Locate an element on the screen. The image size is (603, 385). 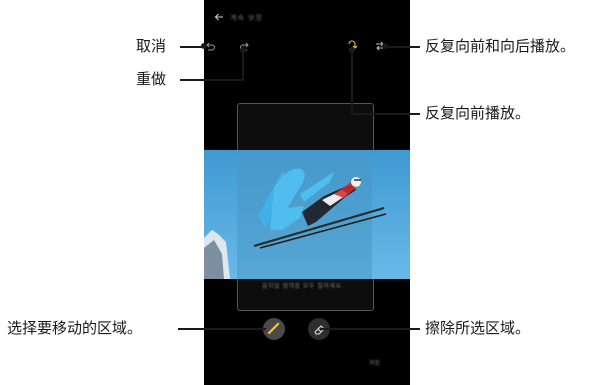
leader-dot-redo is located at coordinates (243, 50).